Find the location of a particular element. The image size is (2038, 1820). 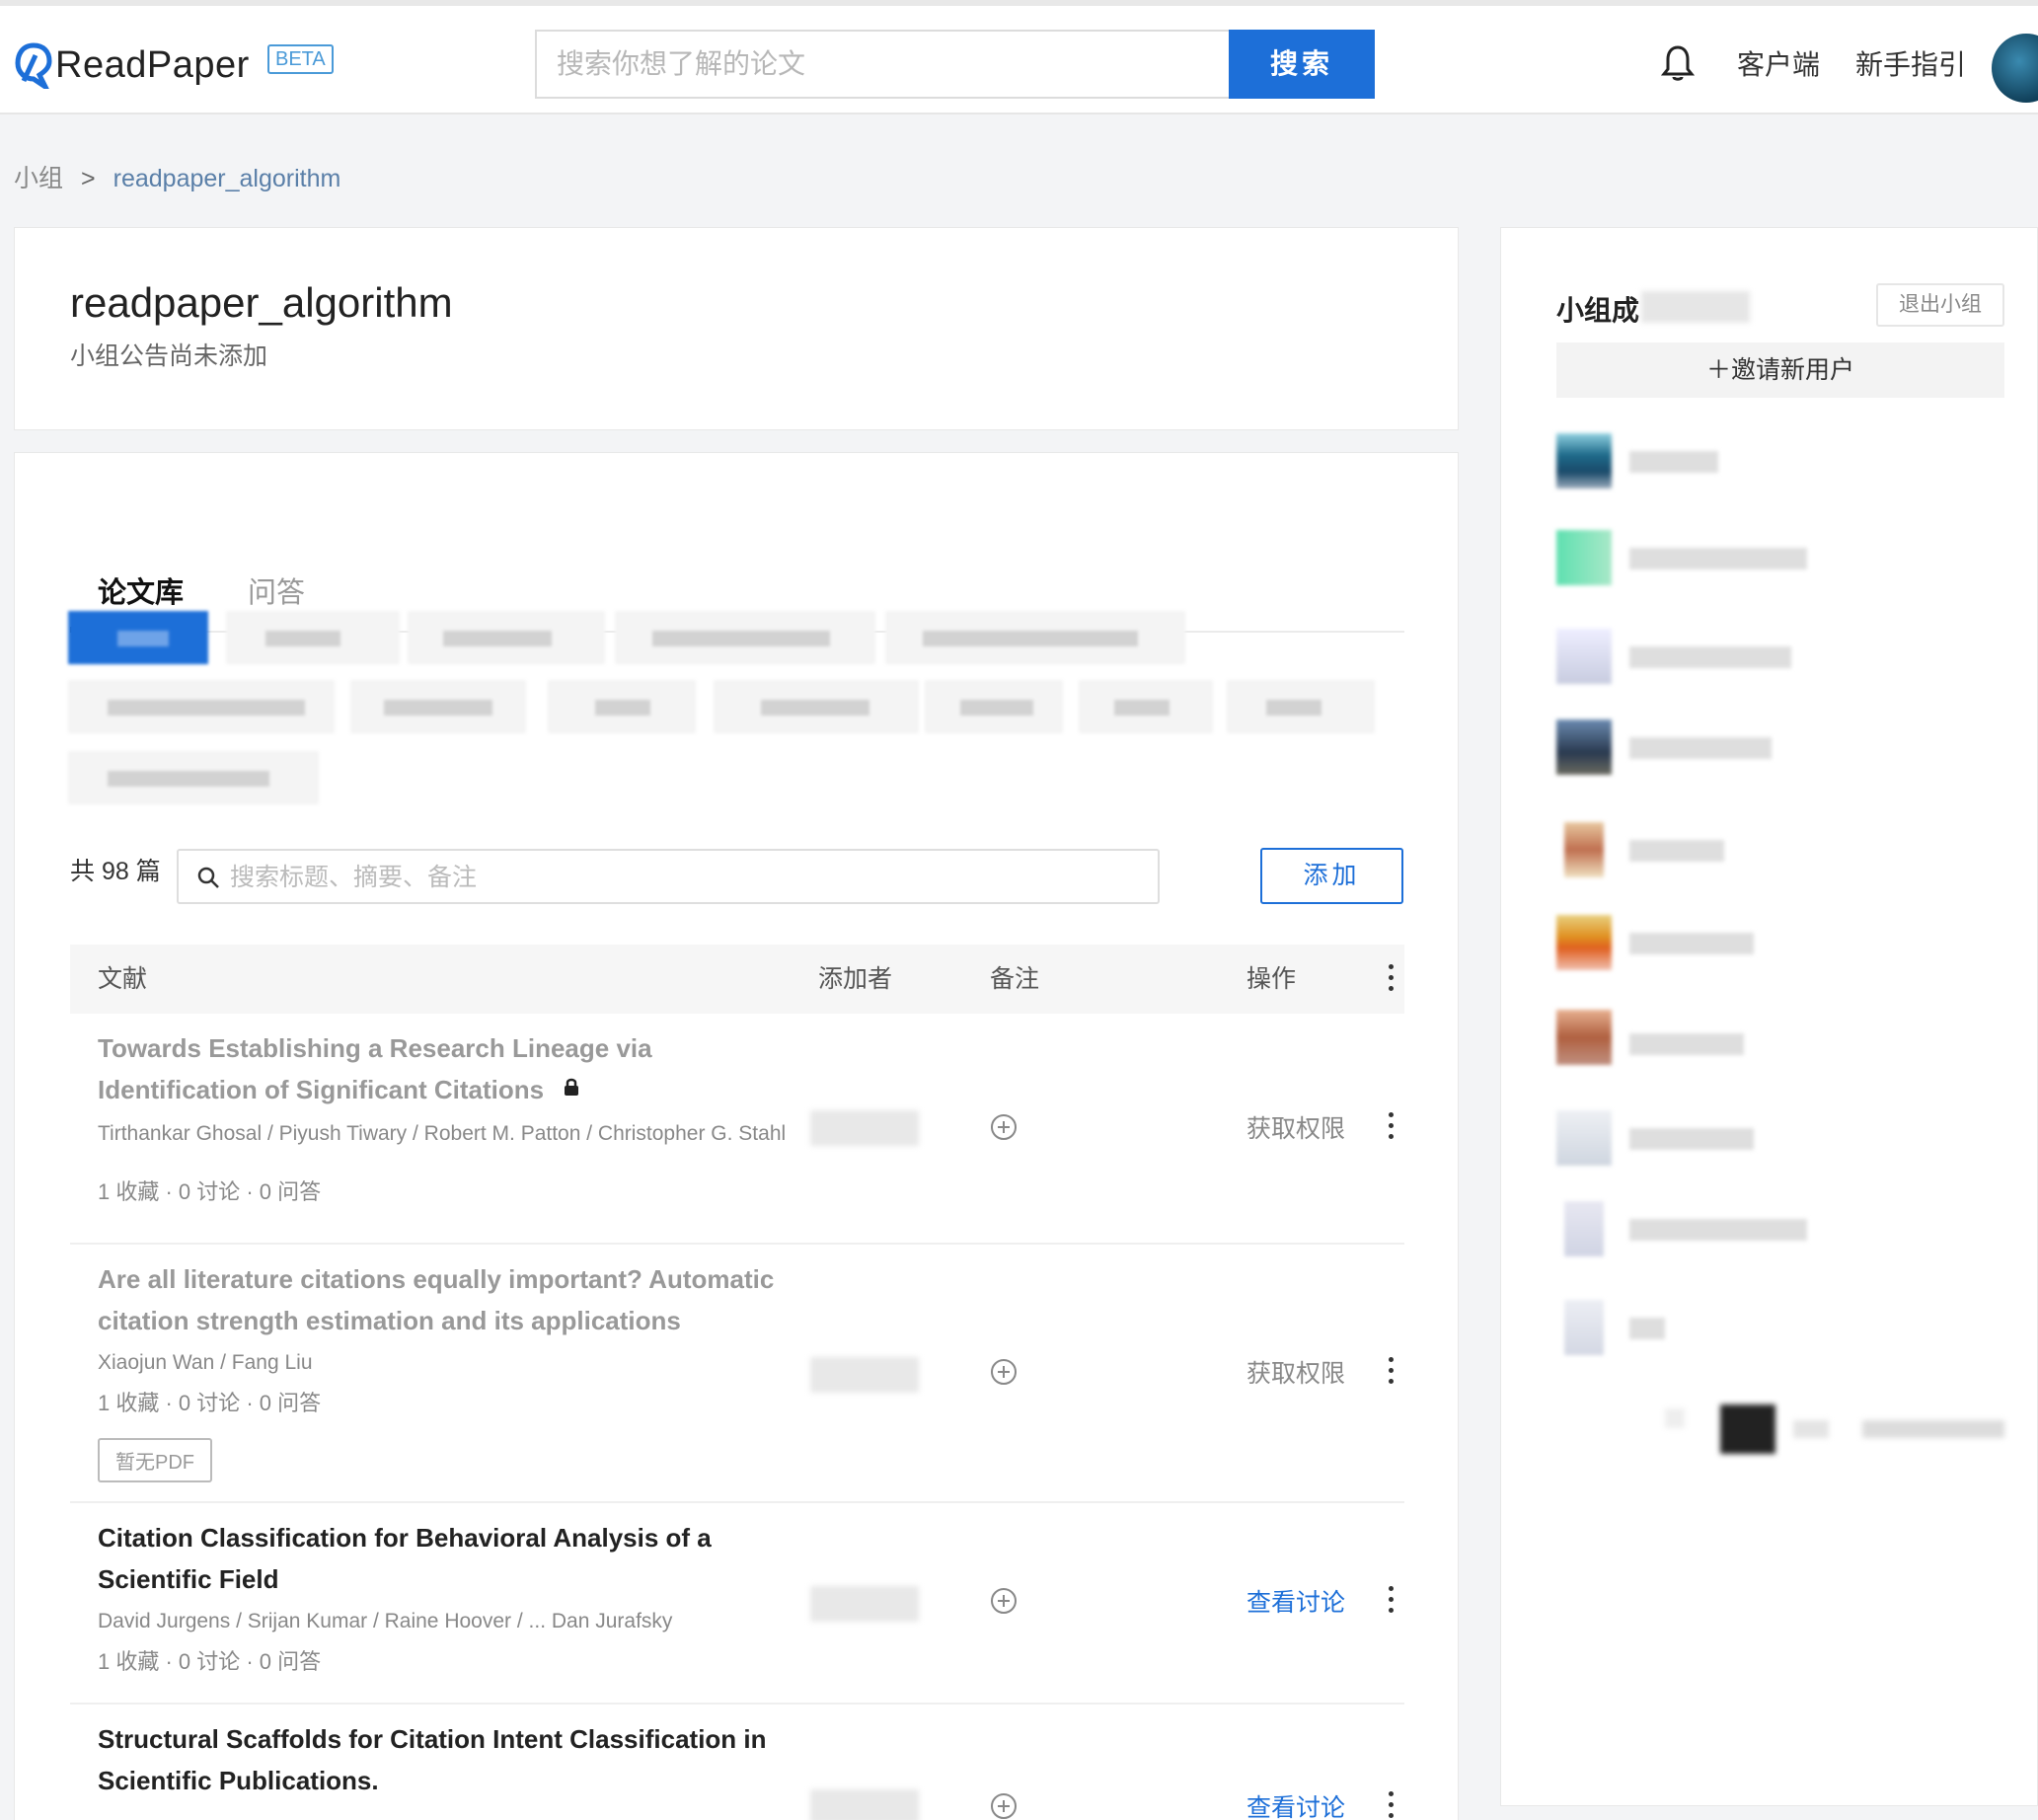

beta-badge: BETA is located at coordinates (301, 59).